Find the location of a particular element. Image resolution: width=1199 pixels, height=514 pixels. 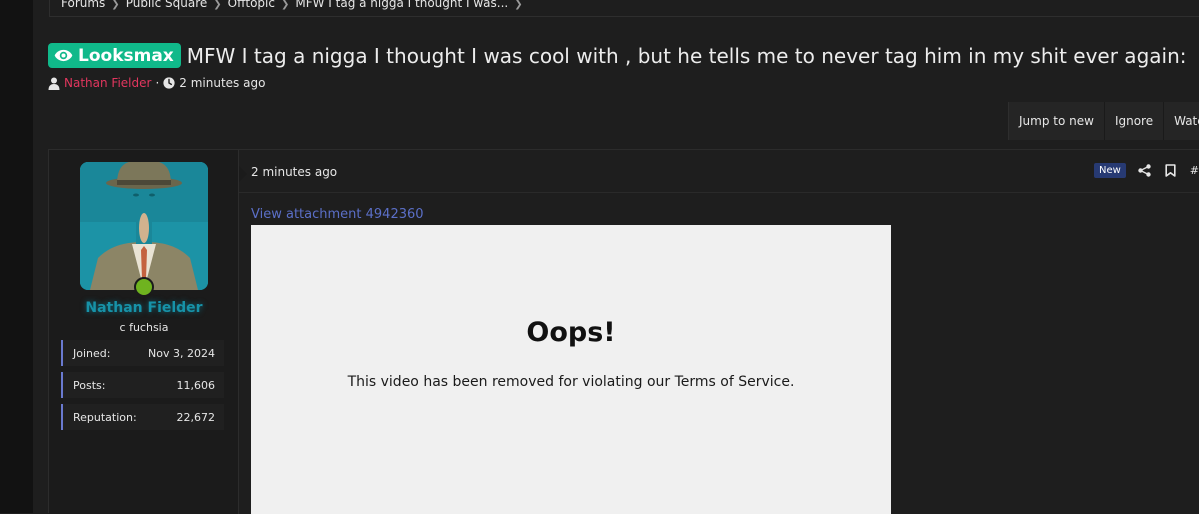

video-error-heading: Oops! is located at coordinates (571, 332).